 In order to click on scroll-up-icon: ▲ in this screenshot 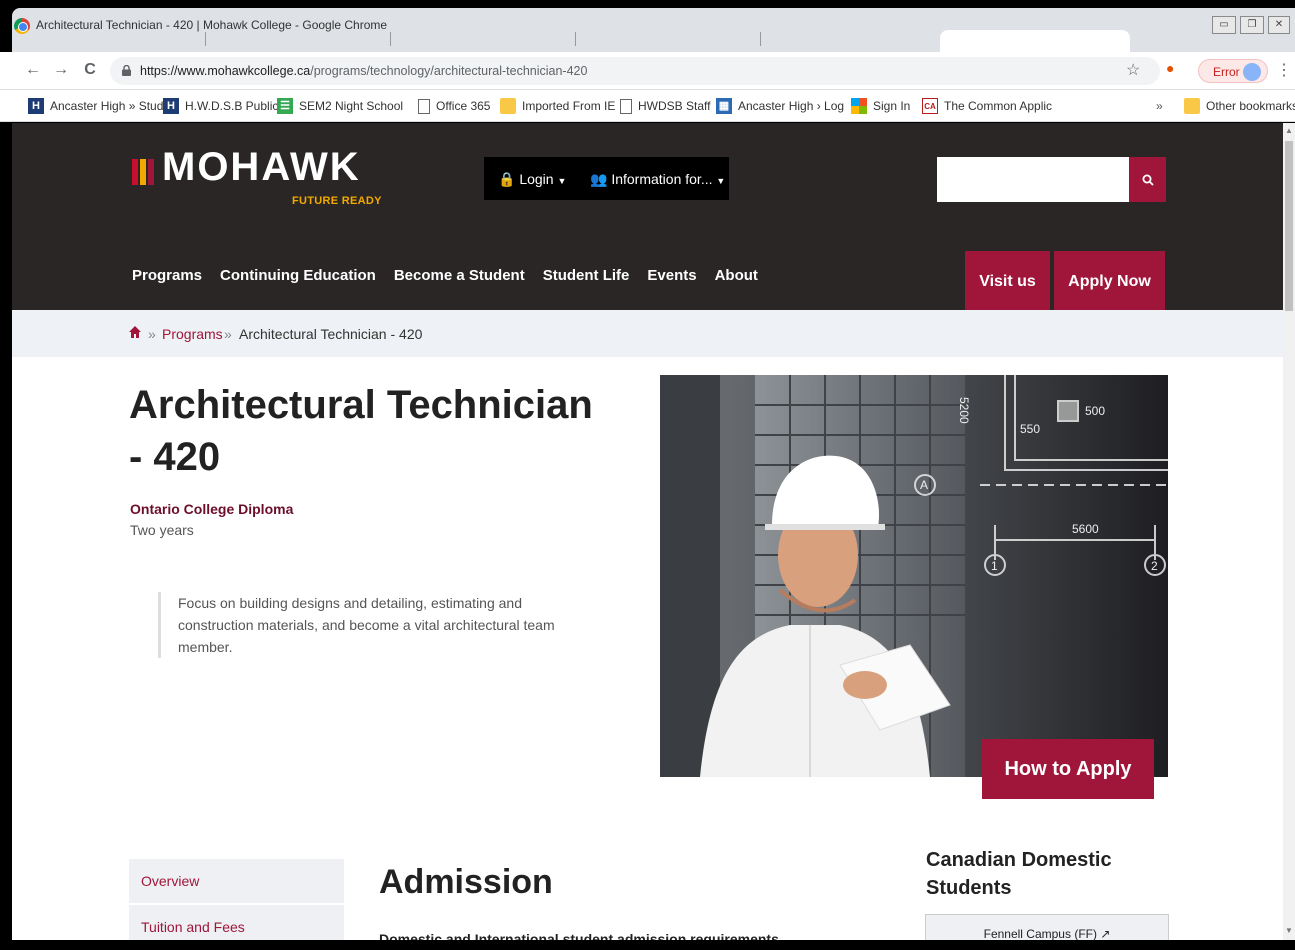, I will do `click(1289, 130)`.